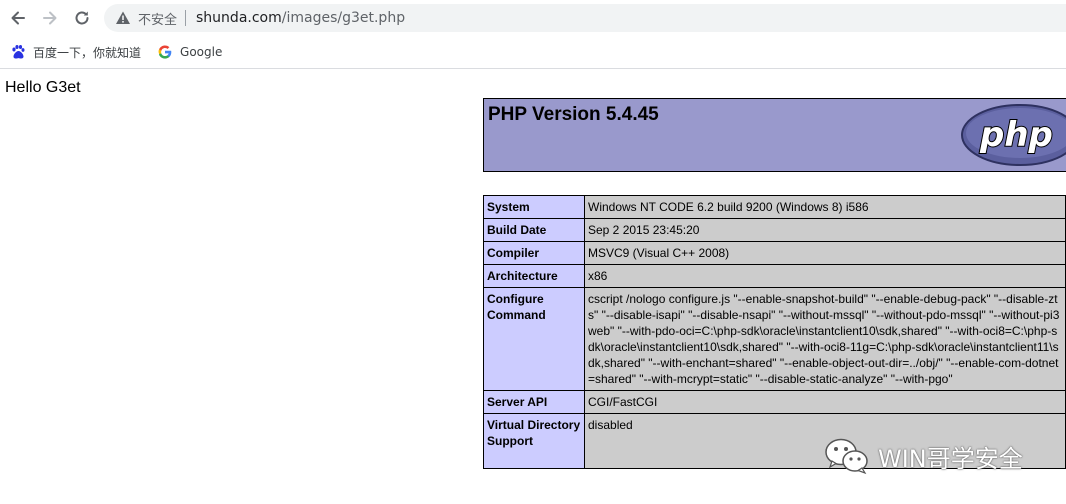 The image size is (1066, 504). I want to click on back-button, so click(18, 18).